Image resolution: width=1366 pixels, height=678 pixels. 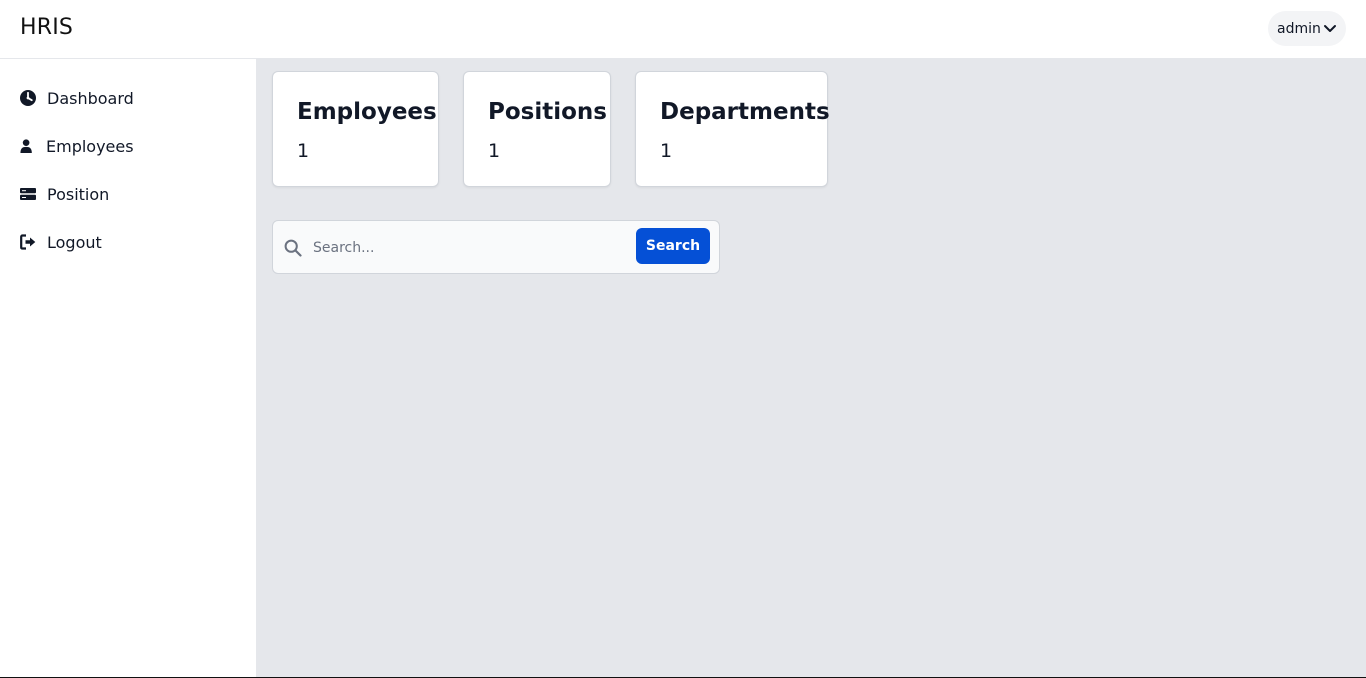 I want to click on sidebar-item-label: Dashboard, so click(x=90, y=98).